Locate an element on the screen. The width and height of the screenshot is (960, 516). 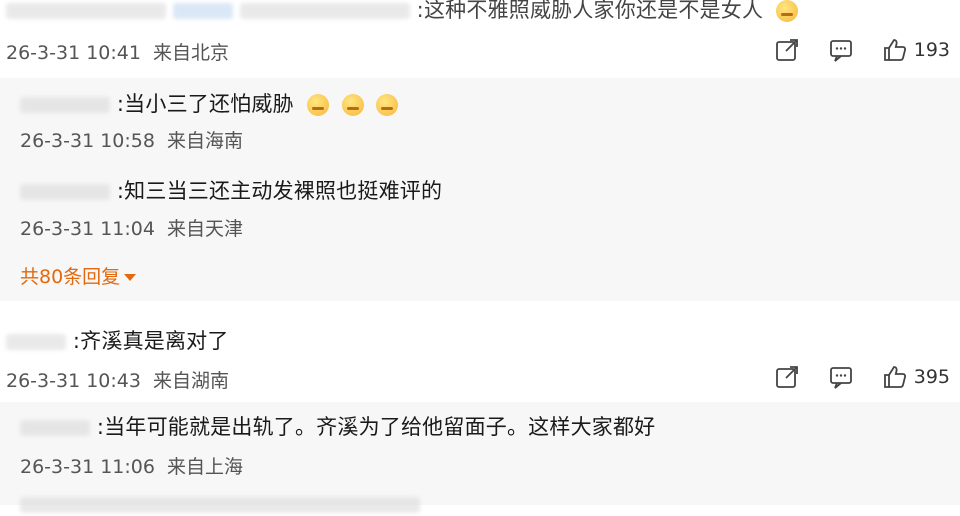
reply-date: 26-3-31 10:58 is located at coordinates (87, 141).